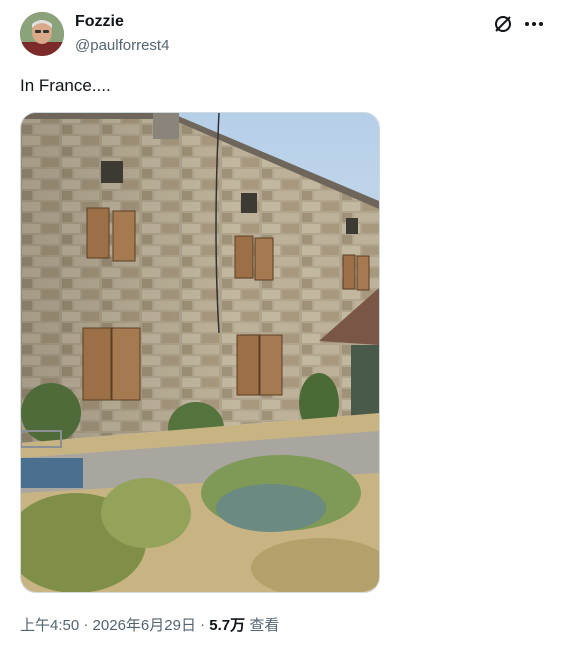 The height and width of the screenshot is (652, 562). I want to click on more-horizontal-icon, so click(534, 24).